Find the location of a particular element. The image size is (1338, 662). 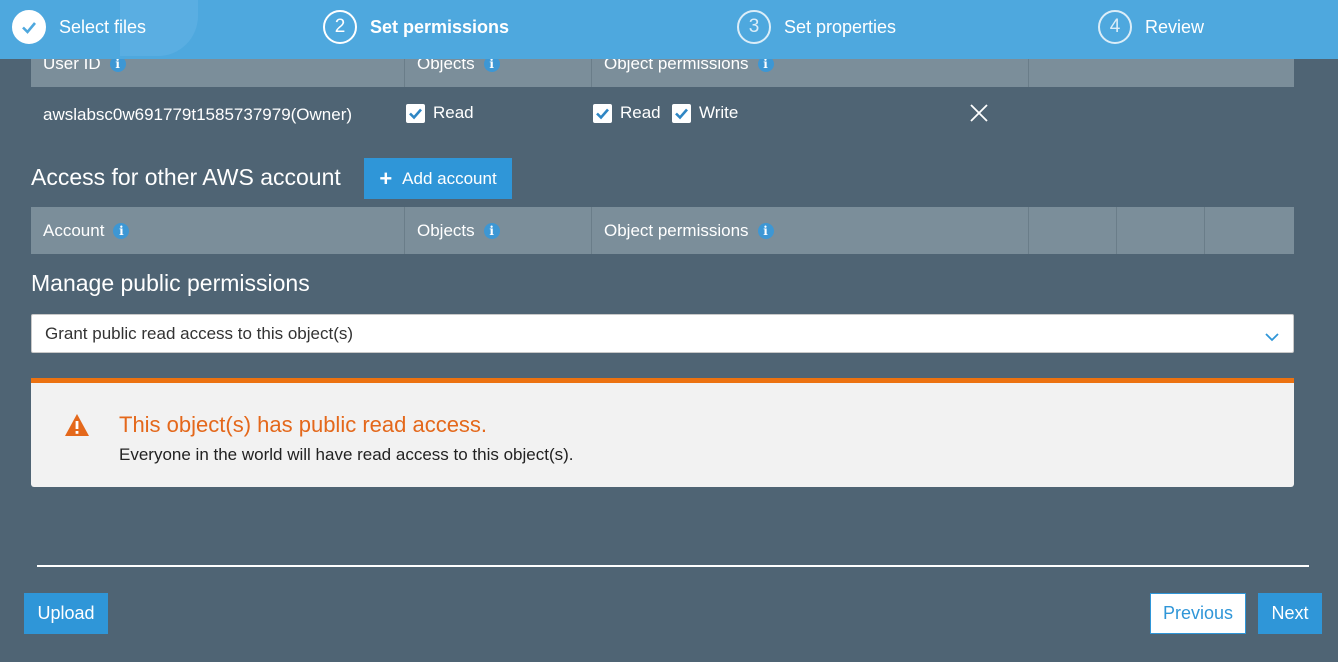

checkbox-label: Write is located at coordinates (719, 112).